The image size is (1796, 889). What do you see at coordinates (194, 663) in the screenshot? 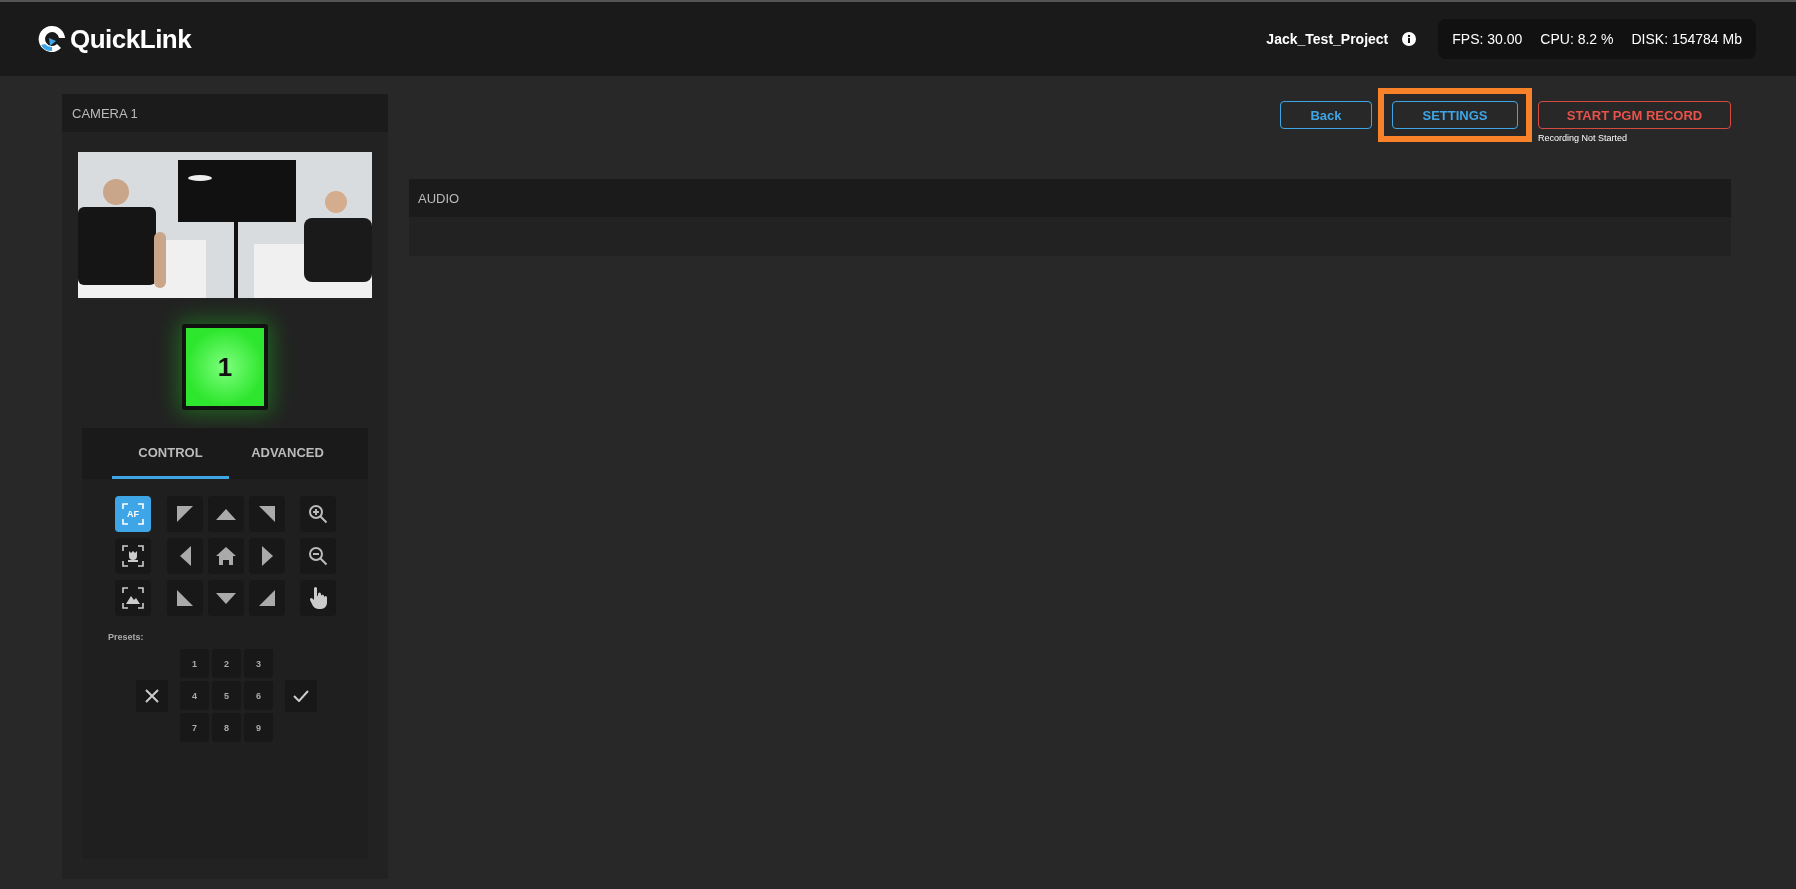
I see `preset-button: 1` at bounding box center [194, 663].